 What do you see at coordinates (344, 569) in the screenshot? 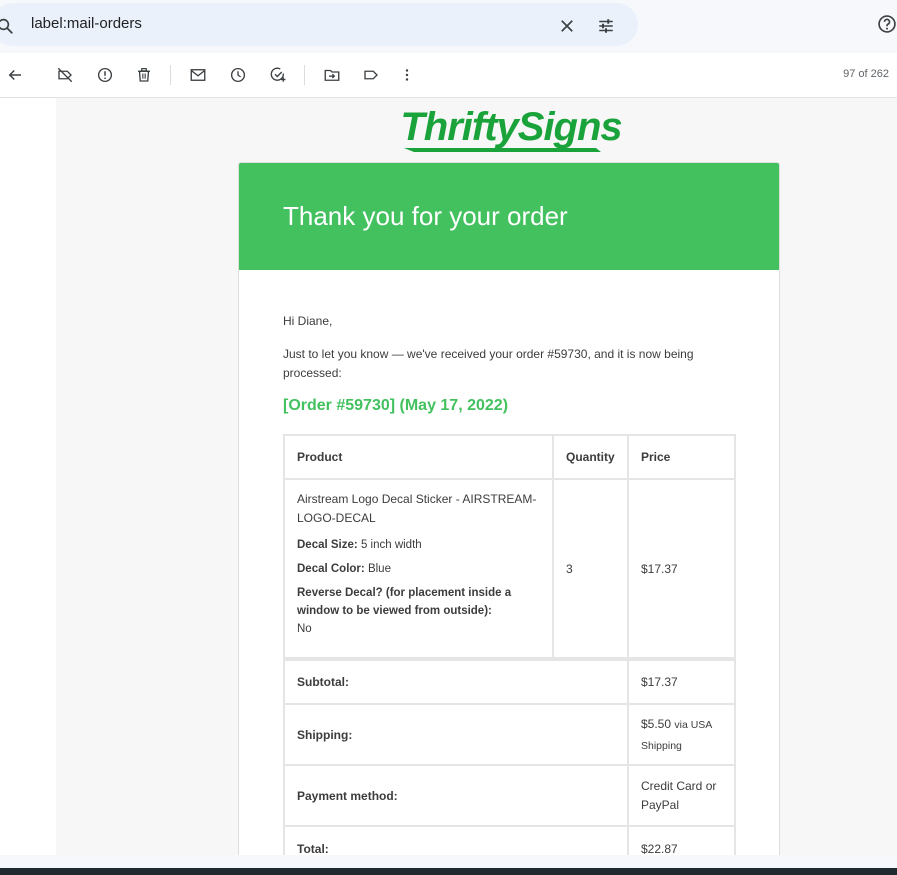
I see `decal-color: Decal Color: Blue` at bounding box center [344, 569].